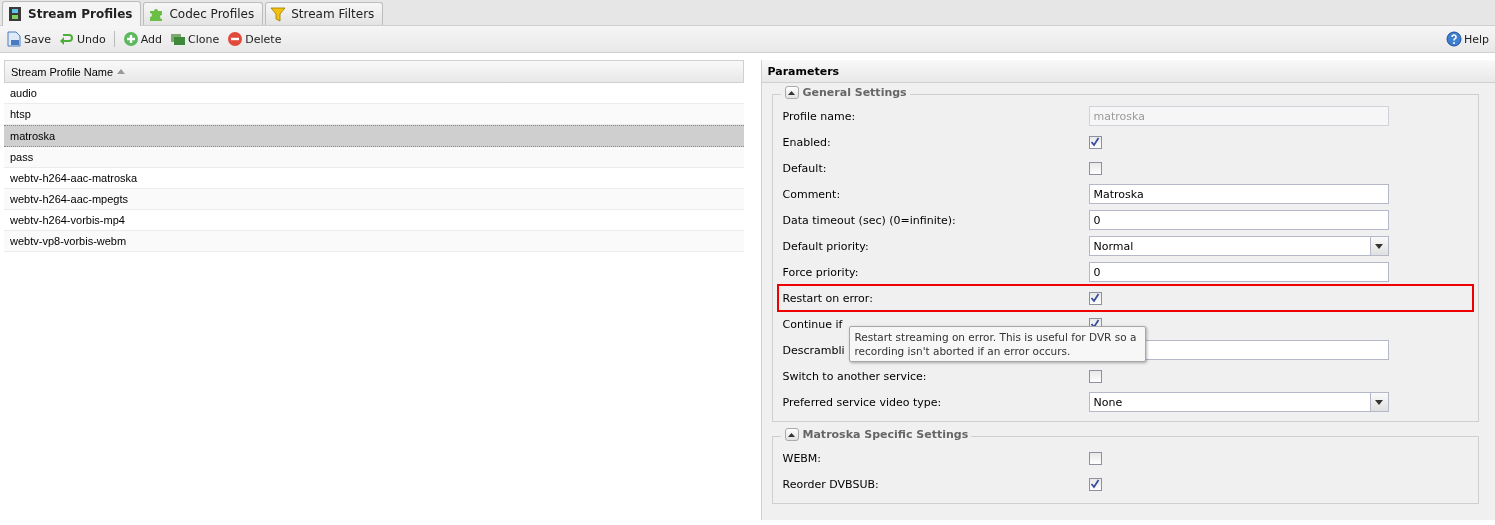 Image resolution: width=1495 pixels, height=525 pixels. I want to click on toolbar-button: Undo, so click(82, 39).